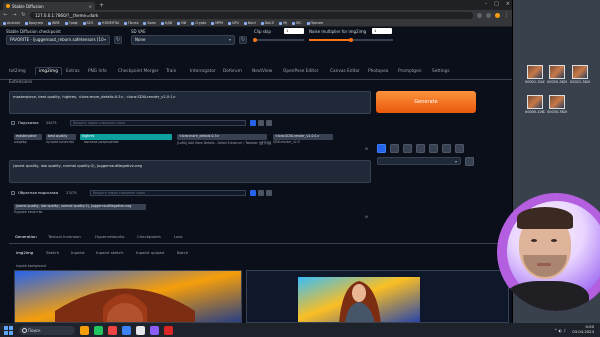 Image resolution: width=600 pixels, height=337 pixels. I want to click on negative-keyword-input: Введите новую ключевое слово, so click(168, 193).